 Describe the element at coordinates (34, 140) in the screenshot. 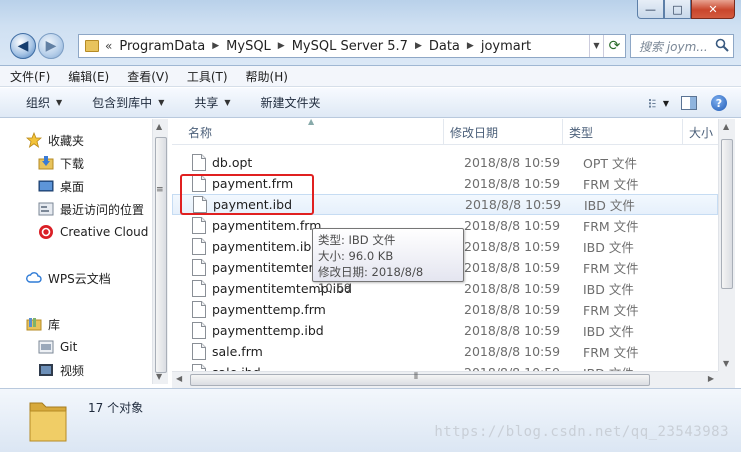

I see `star-icon` at that location.